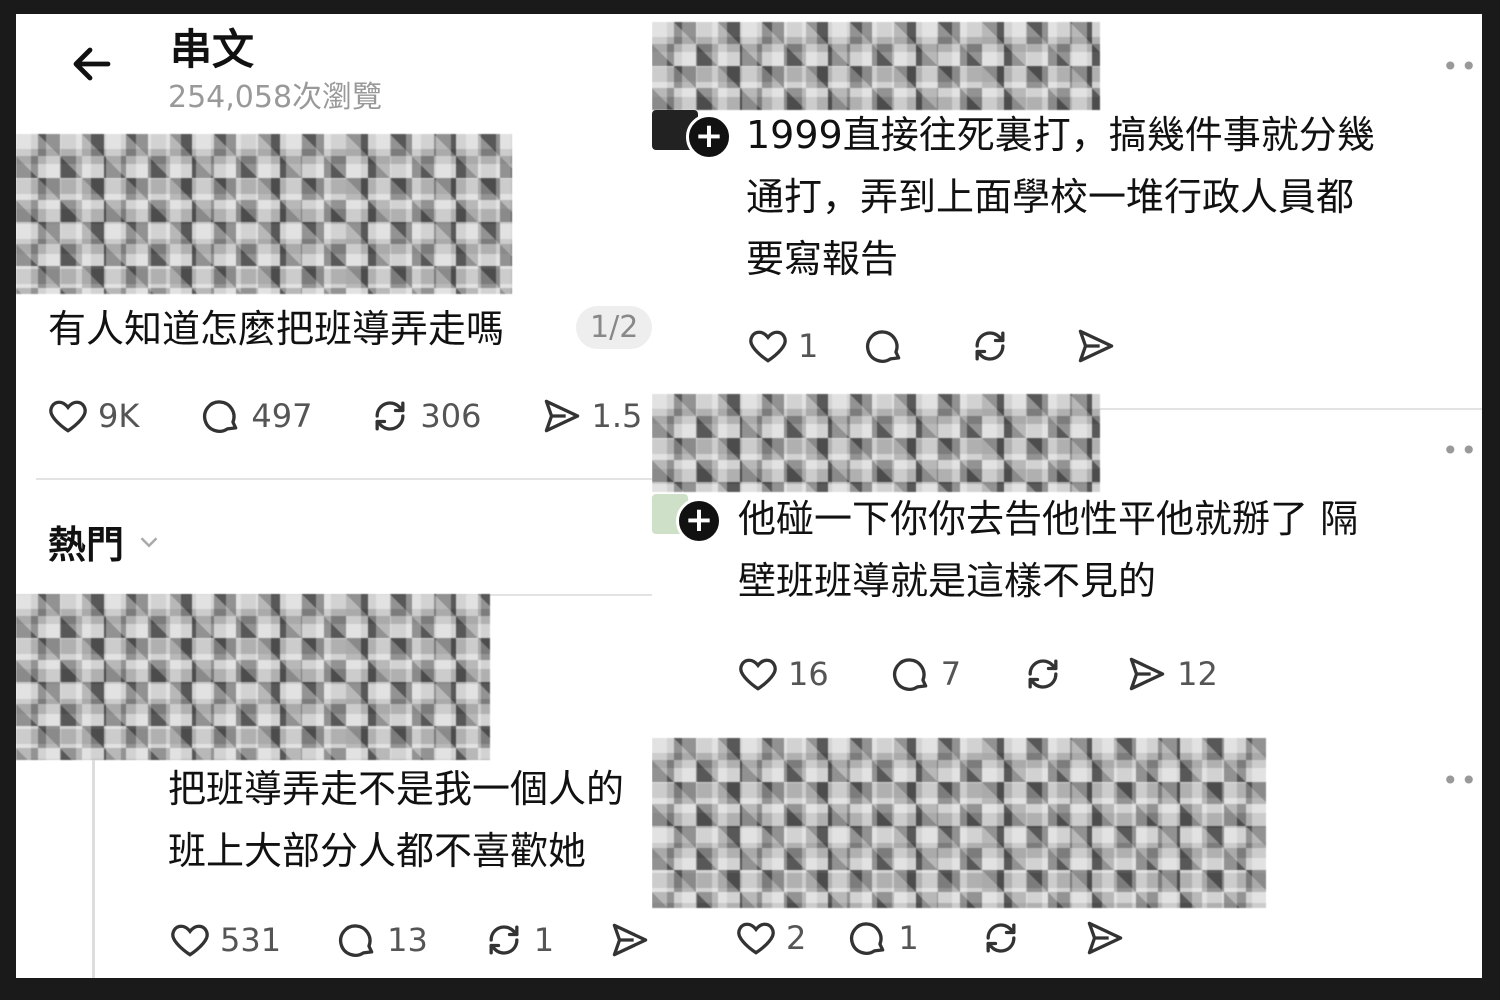 The image size is (1500, 1000). I want to click on sort-label: 熱門, so click(86, 545).